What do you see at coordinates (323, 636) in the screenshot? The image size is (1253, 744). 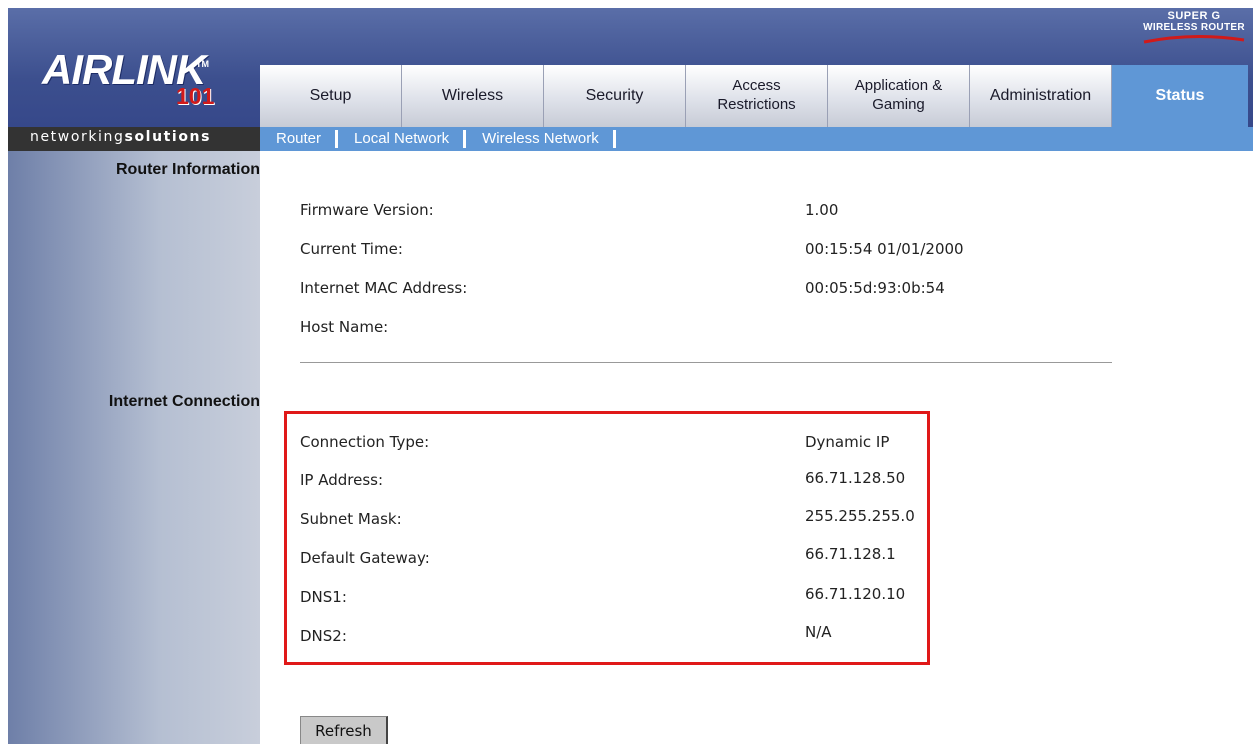 I see `dns2-label: DNS2:` at bounding box center [323, 636].